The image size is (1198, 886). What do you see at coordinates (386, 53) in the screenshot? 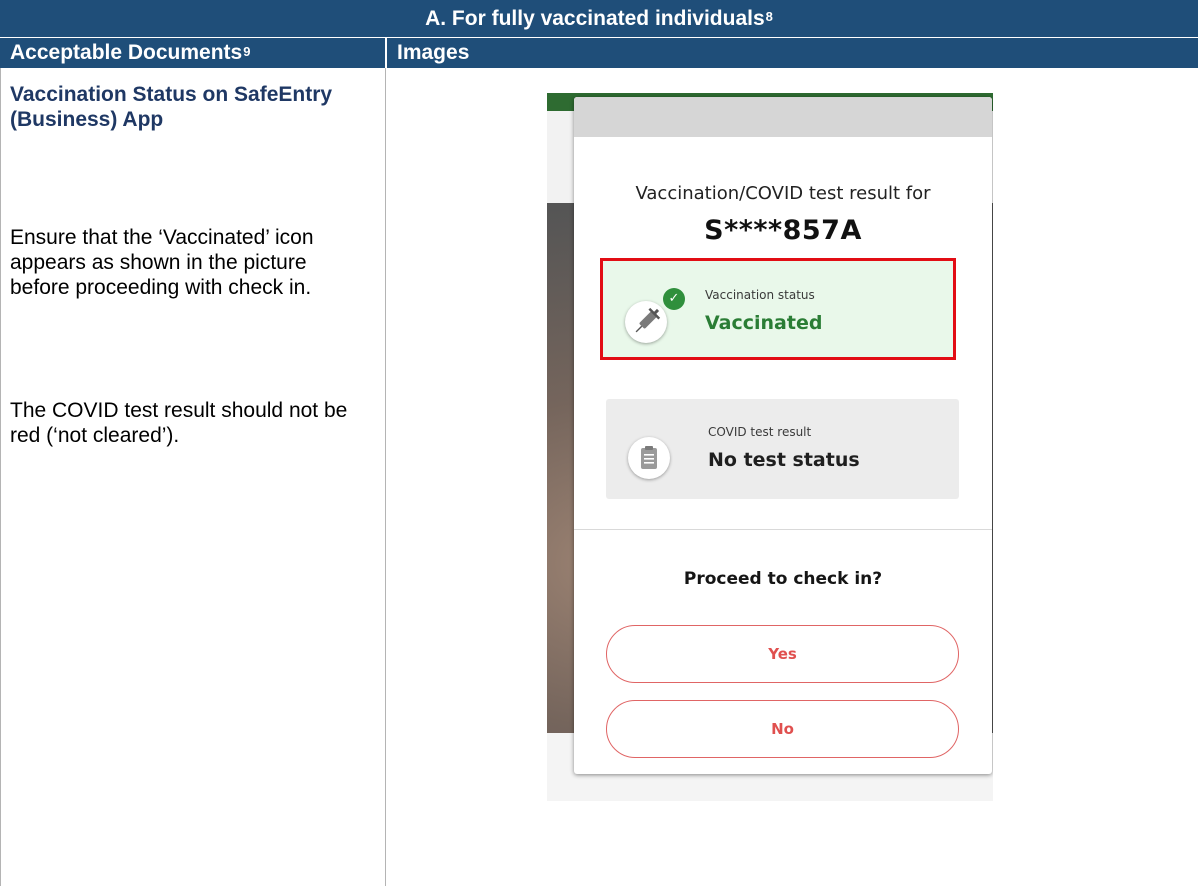
I see `header-divider` at bounding box center [386, 53].